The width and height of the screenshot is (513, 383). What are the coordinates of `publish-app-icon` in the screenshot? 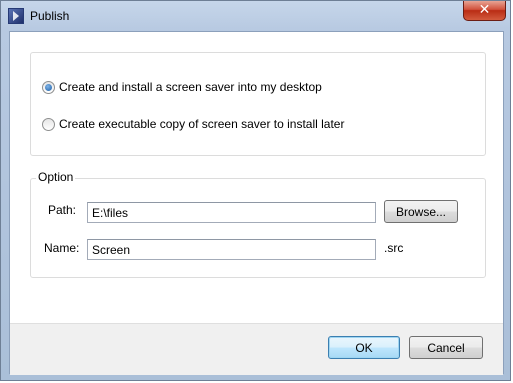 It's located at (16, 16).